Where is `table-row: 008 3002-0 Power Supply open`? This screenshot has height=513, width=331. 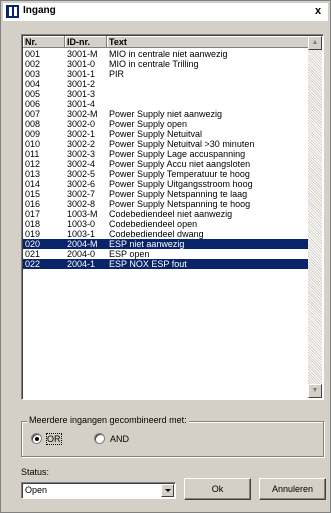
table-row: 008 3002-0 Power Supply open is located at coordinates (166, 124).